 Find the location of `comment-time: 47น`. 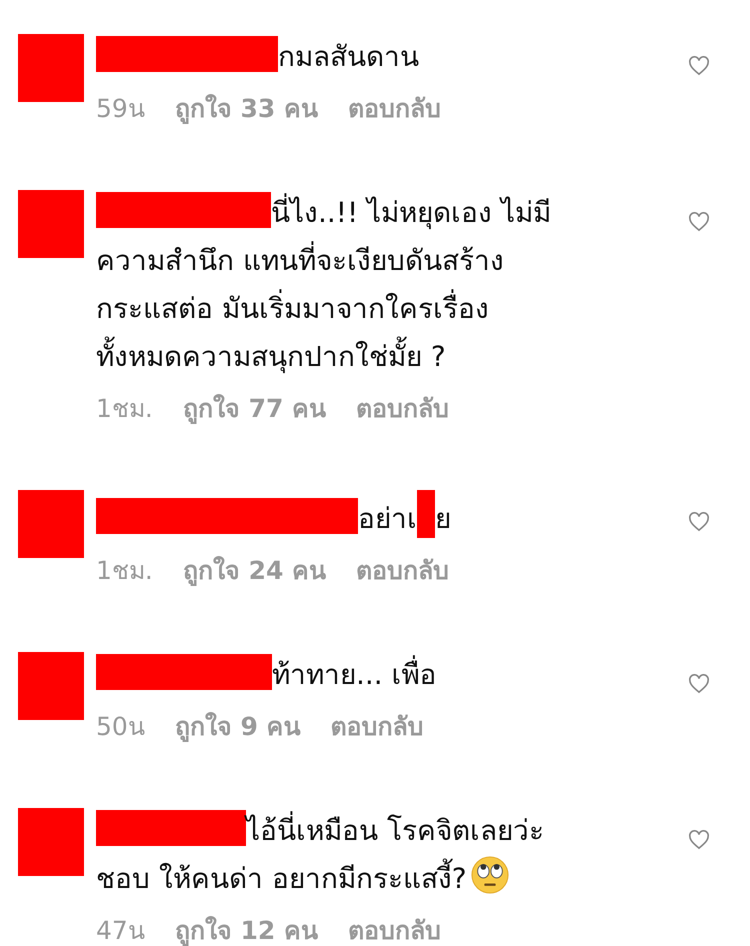

comment-time: 47น is located at coordinates (120, 930).